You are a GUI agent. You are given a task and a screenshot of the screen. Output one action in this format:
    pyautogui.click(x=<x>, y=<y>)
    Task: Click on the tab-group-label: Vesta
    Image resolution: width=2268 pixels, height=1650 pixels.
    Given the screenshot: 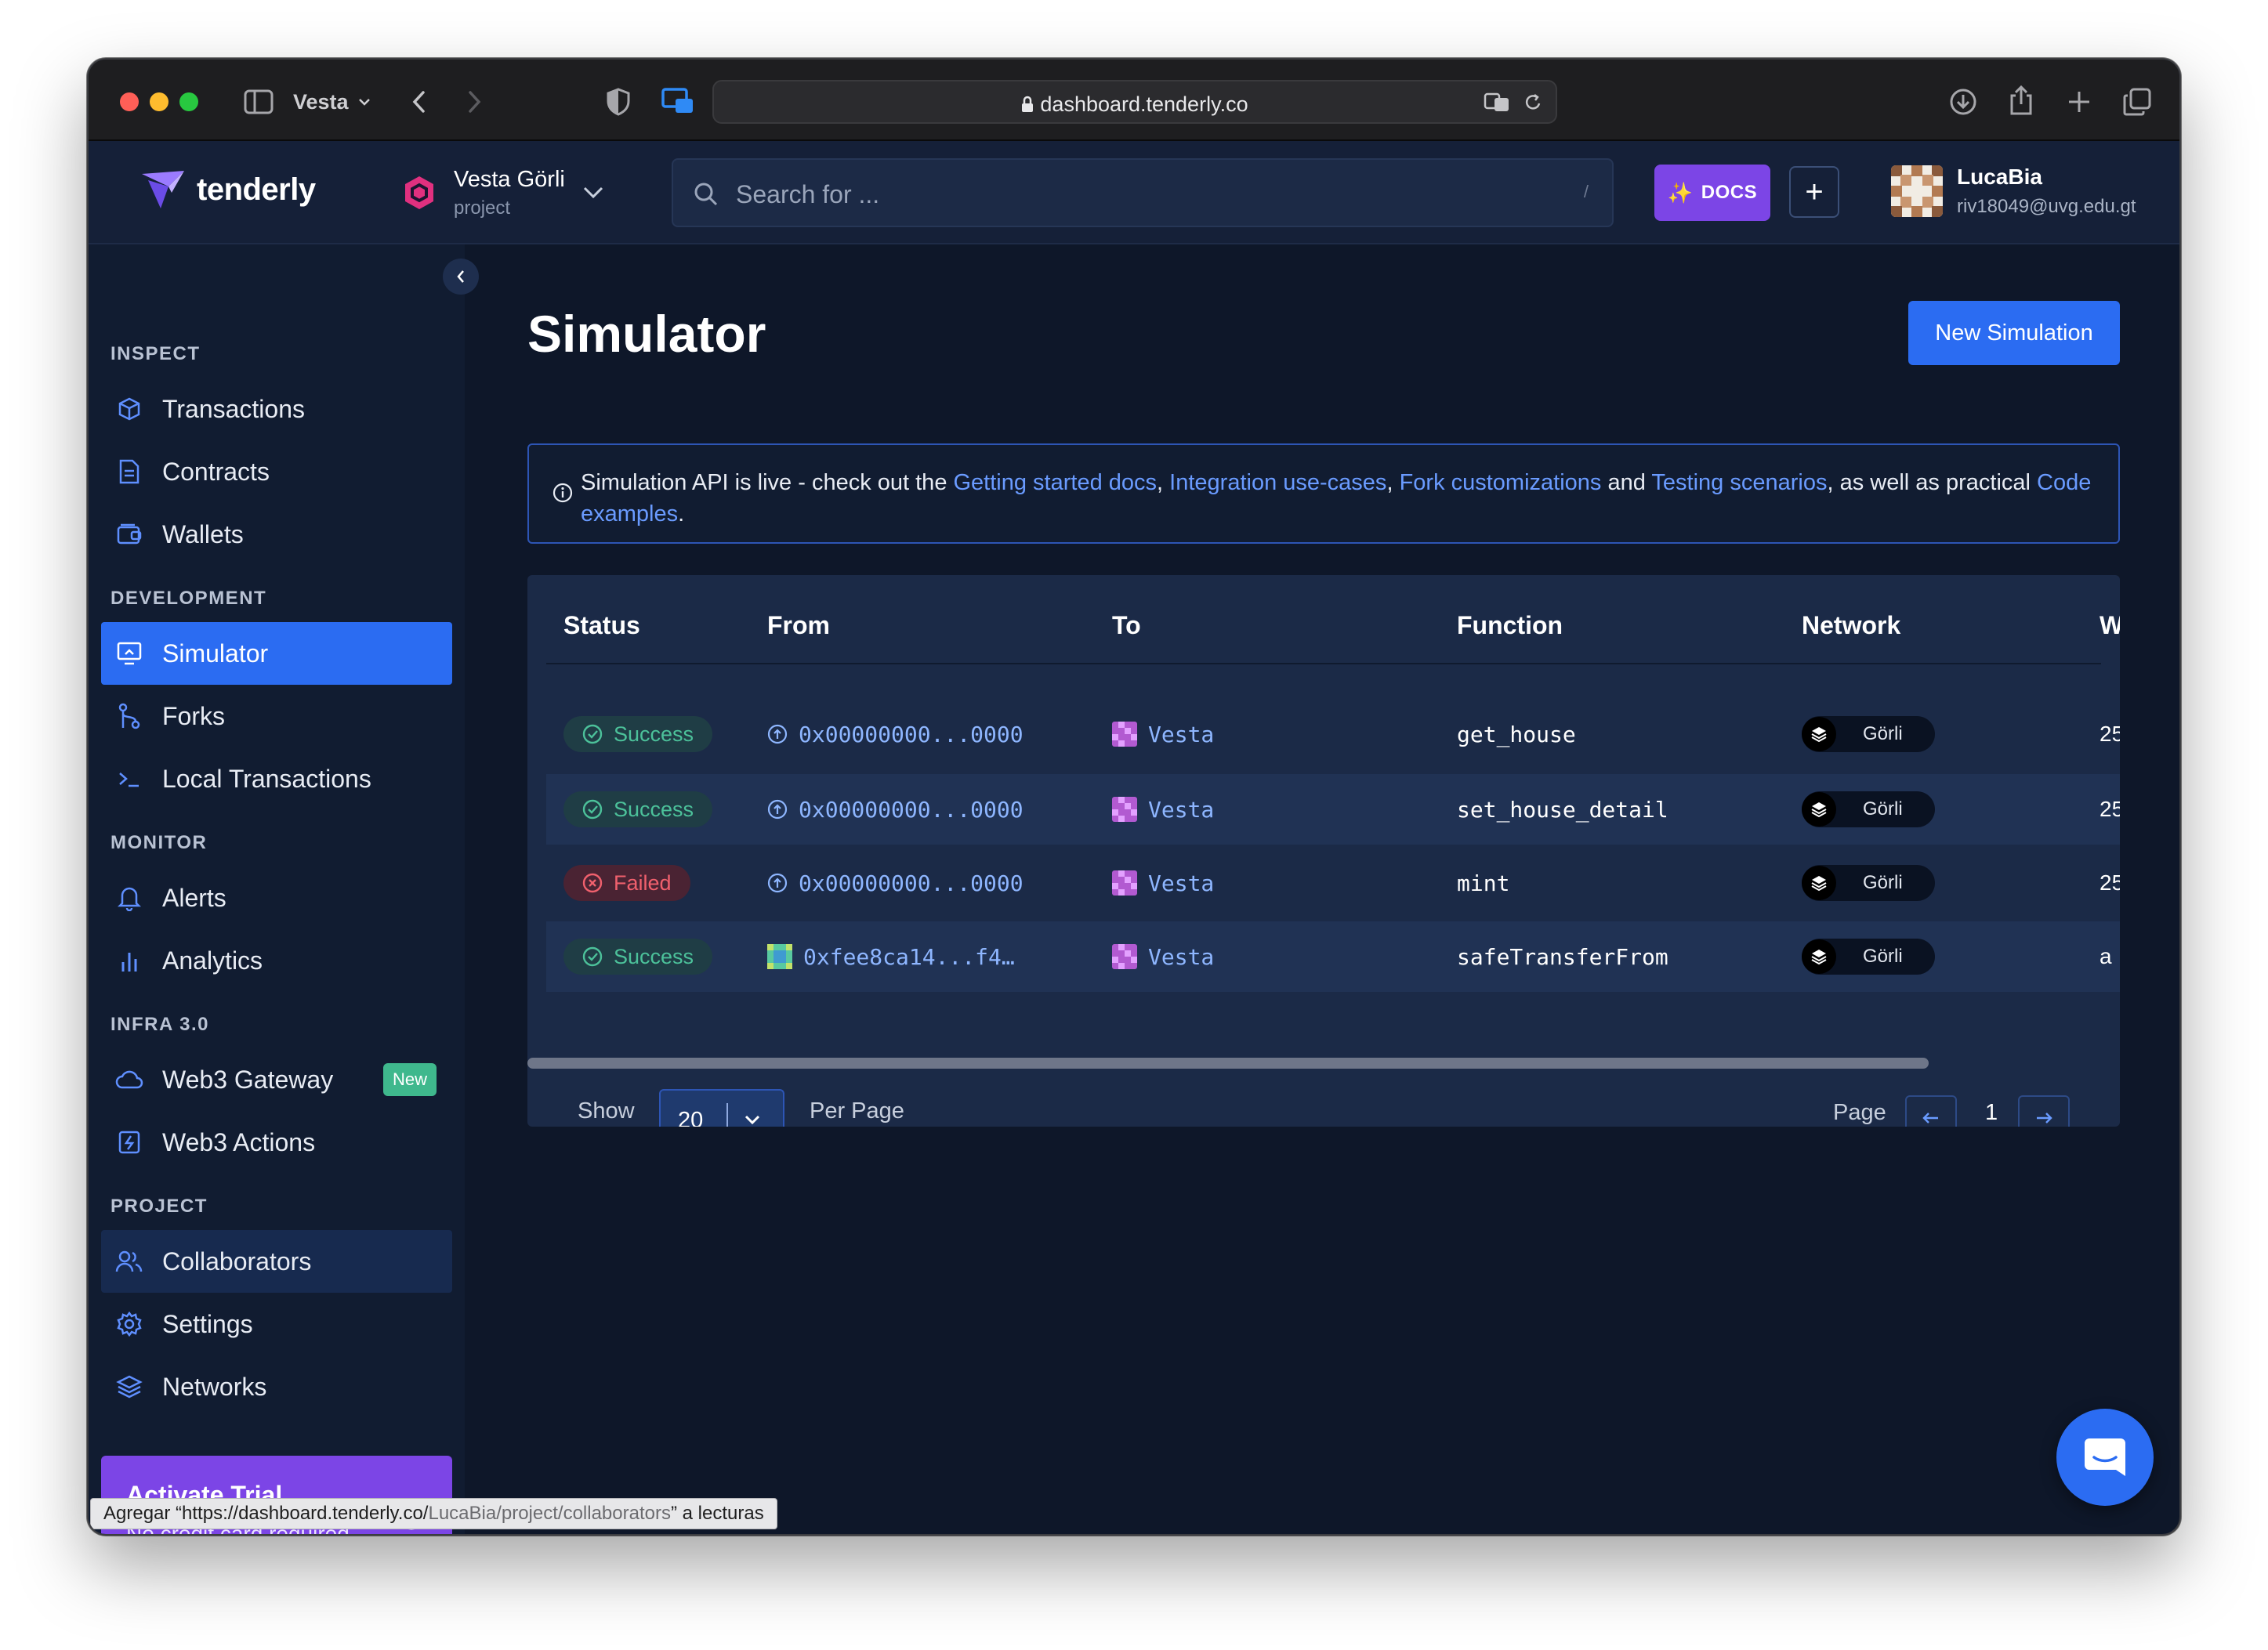 What is the action you would take?
    pyautogui.click(x=321, y=102)
    